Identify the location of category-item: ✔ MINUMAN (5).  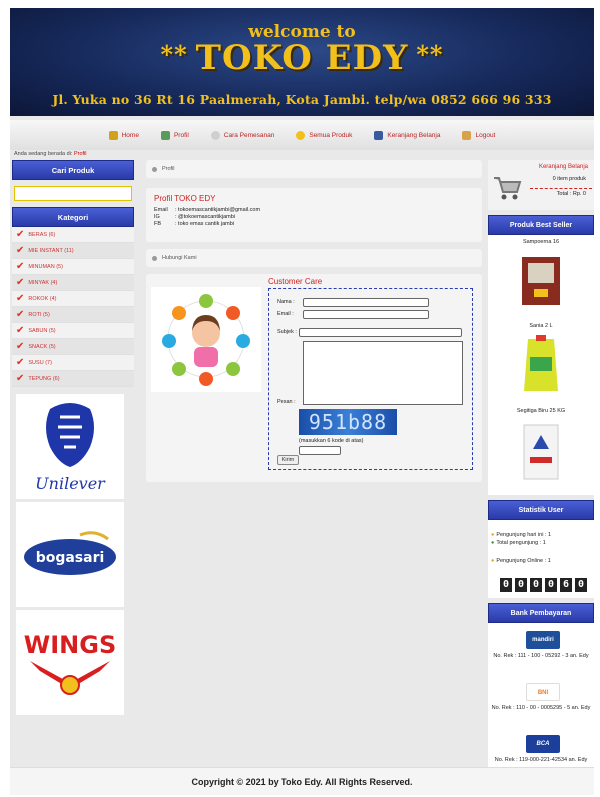
(73, 267).